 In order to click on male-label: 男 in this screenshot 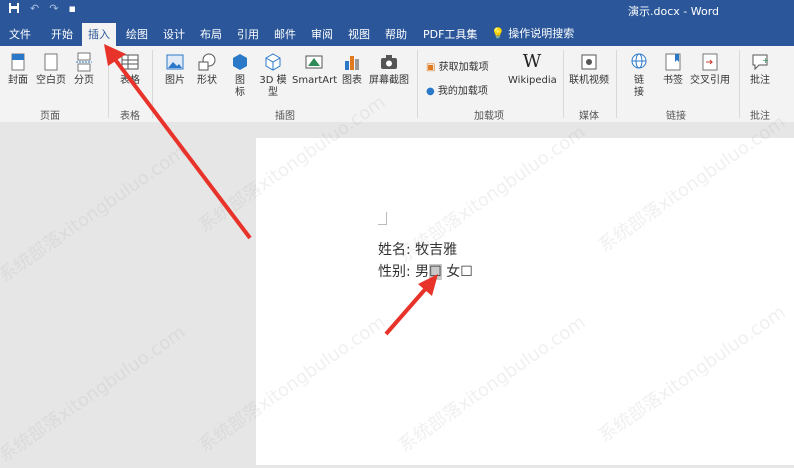, I will do `click(422, 272)`.